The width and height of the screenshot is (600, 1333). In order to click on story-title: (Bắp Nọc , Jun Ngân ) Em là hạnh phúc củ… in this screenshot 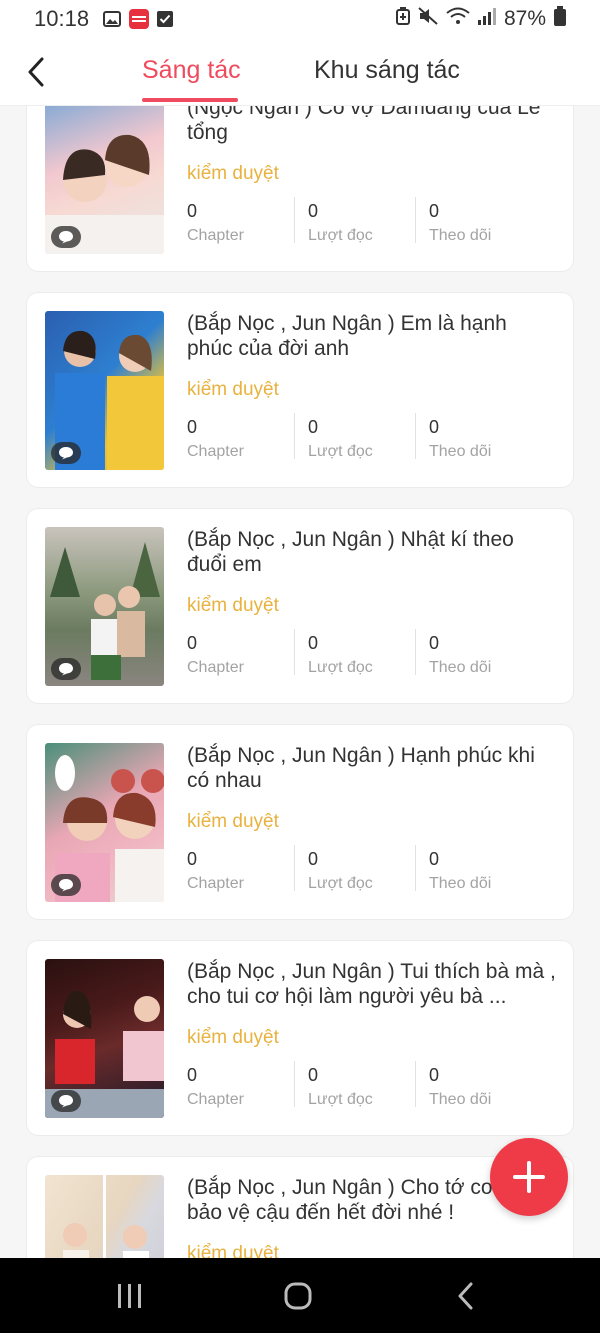, I will do `click(347, 336)`.